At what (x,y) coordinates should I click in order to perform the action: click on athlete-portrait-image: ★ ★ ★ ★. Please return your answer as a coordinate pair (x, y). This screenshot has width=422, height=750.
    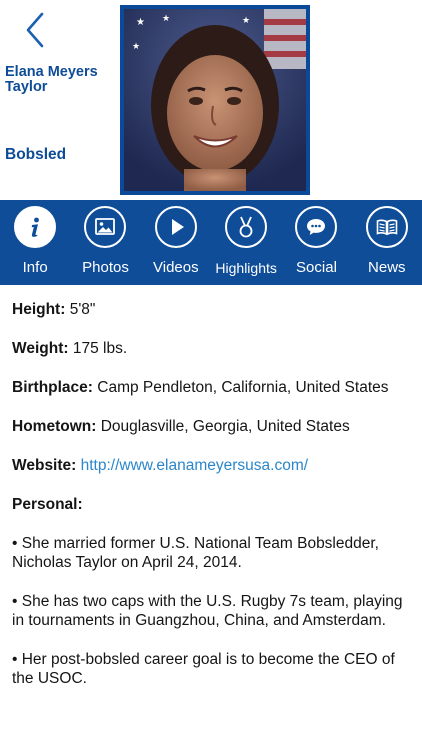
    Looking at the image, I should click on (215, 100).